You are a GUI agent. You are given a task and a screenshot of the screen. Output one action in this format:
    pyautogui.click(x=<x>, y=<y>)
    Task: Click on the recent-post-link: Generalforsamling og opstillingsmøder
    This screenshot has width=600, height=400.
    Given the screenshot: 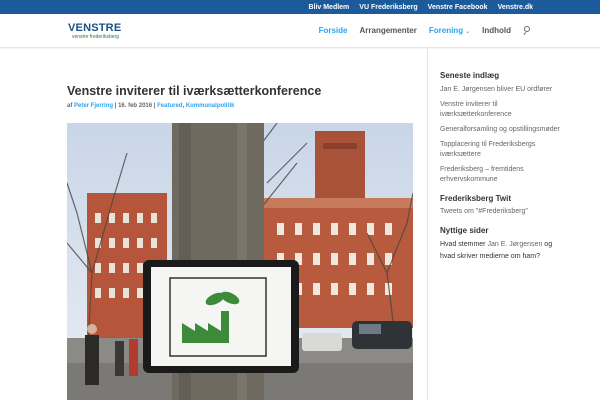 What is the action you would take?
    pyautogui.click(x=500, y=130)
    